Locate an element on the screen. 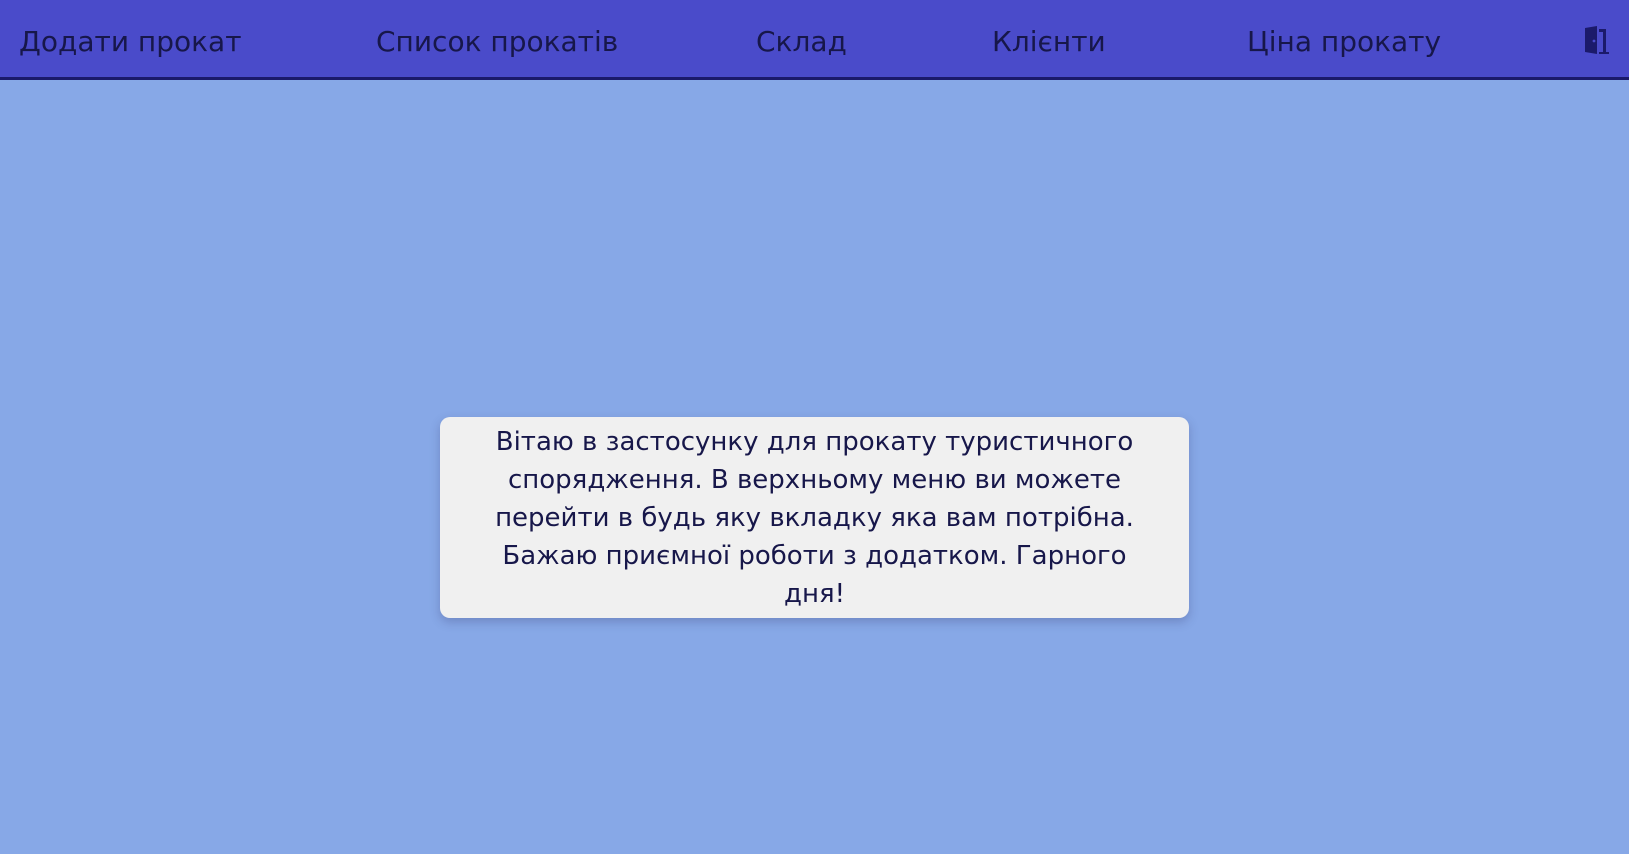  nav-rental-list: Список прокатів is located at coordinates (497, 40).